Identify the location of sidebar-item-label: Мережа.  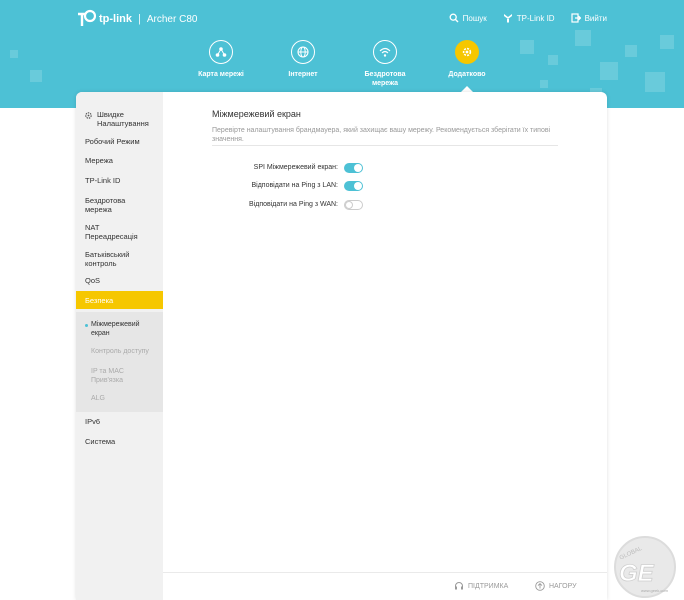
(99, 160).